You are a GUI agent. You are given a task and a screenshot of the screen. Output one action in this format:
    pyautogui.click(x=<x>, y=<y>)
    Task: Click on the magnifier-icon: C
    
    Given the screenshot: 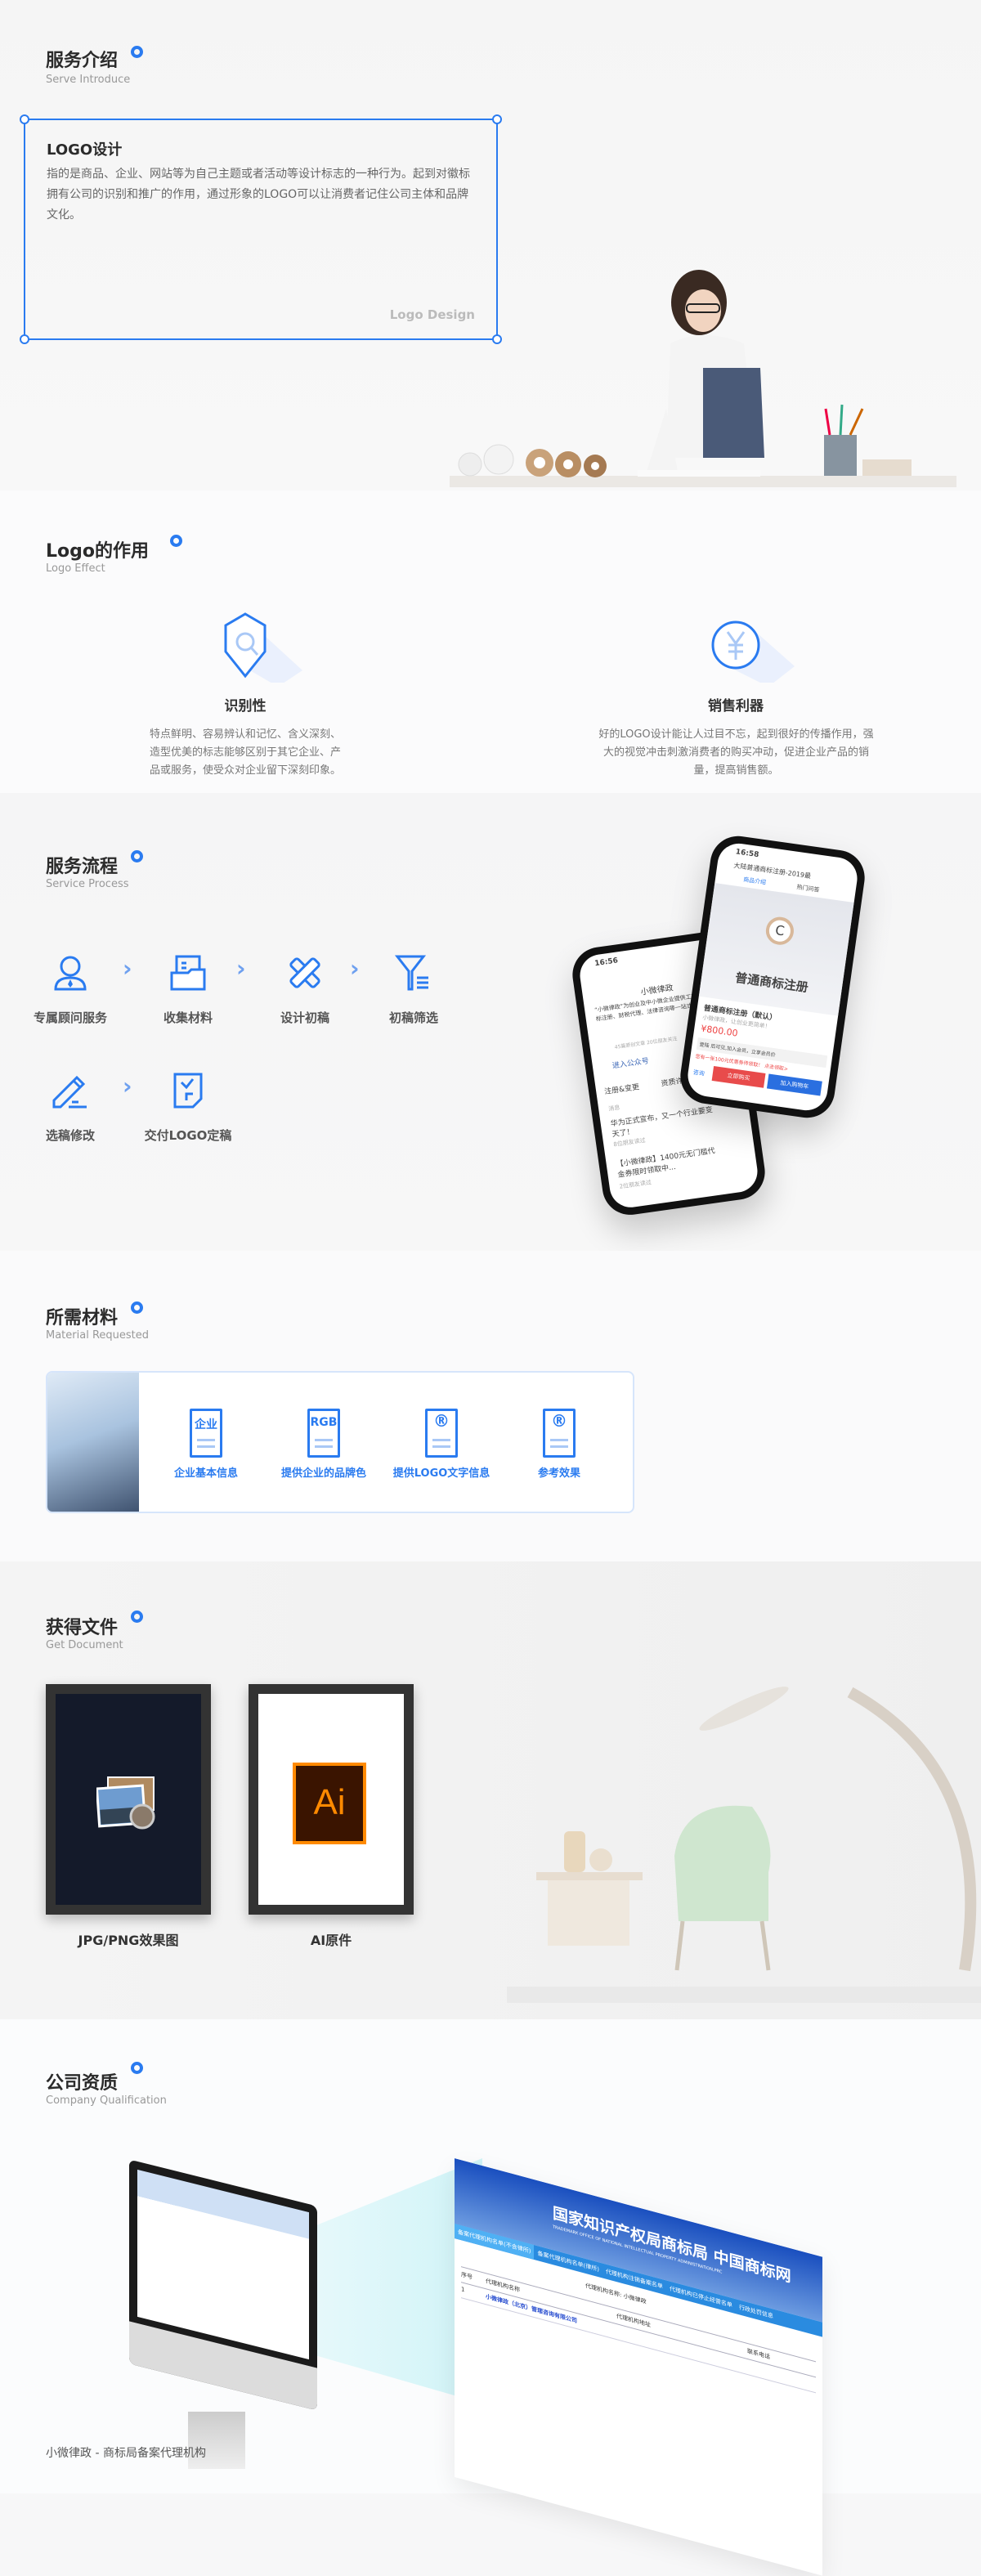 What is the action you would take?
    pyautogui.click(x=780, y=931)
    